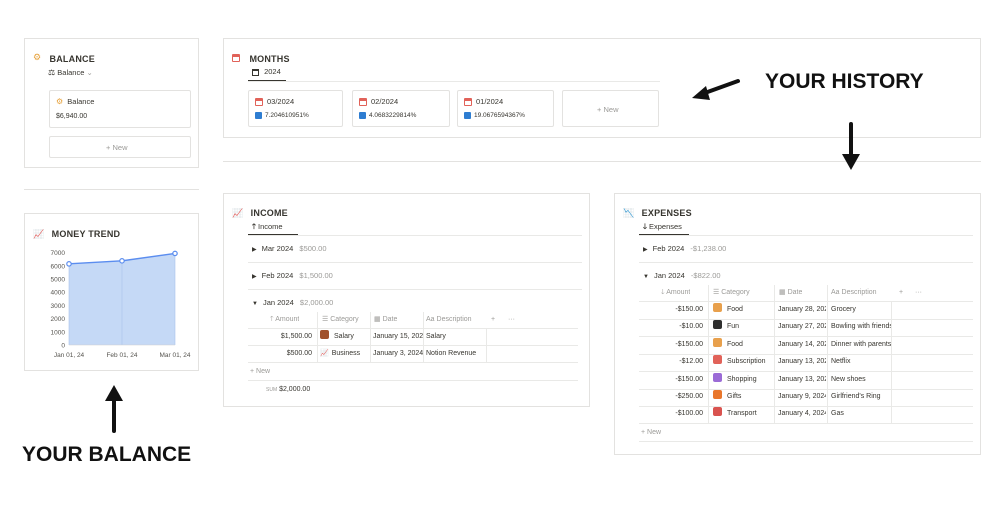 This screenshot has height=507, width=1005. I want to click on expenses-group-jan: ▼ Jan 2024 -$822.00, so click(682, 275).